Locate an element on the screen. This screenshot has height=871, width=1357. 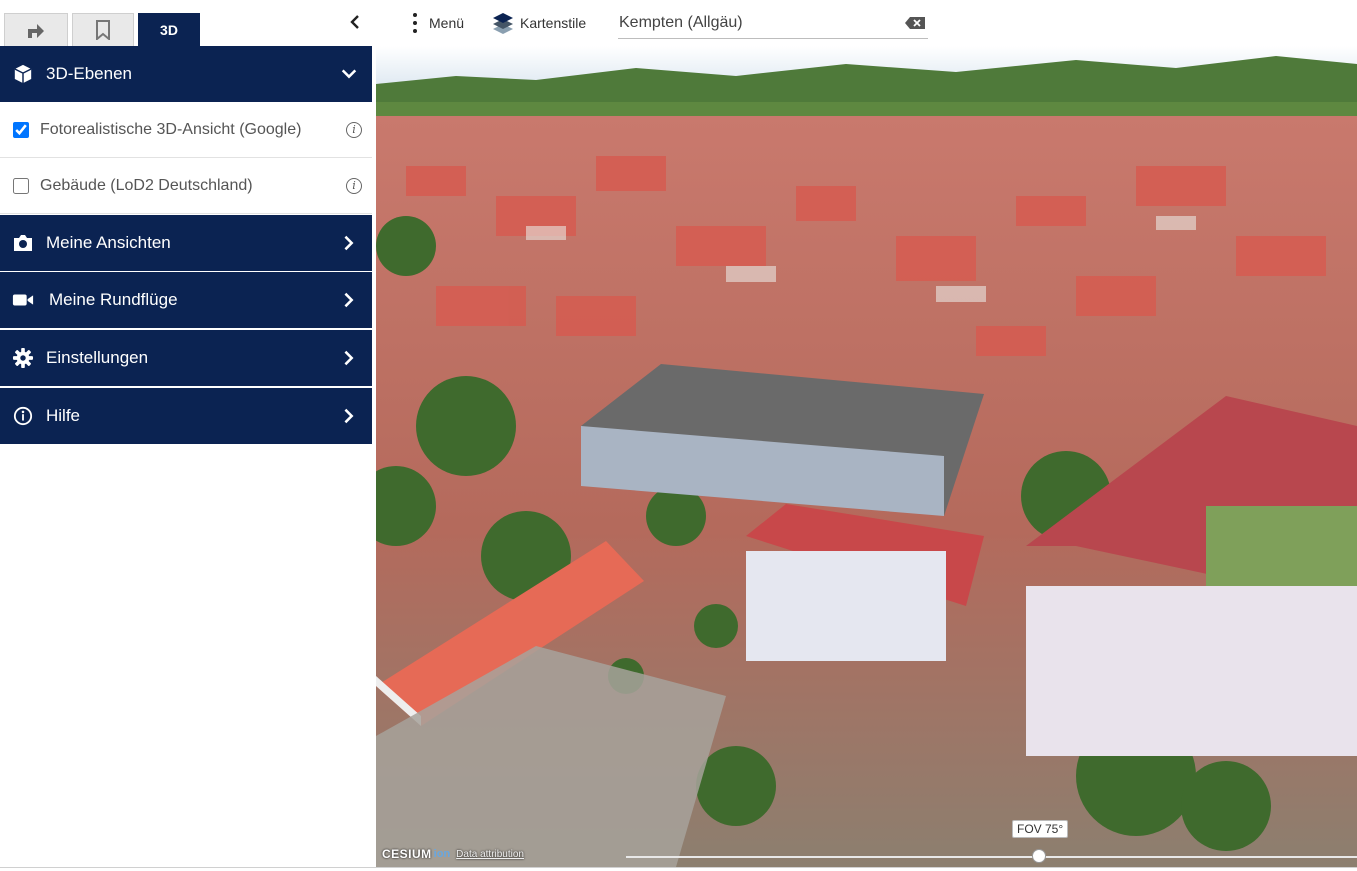
kebab-menu-icon is located at coordinates (415, 23).